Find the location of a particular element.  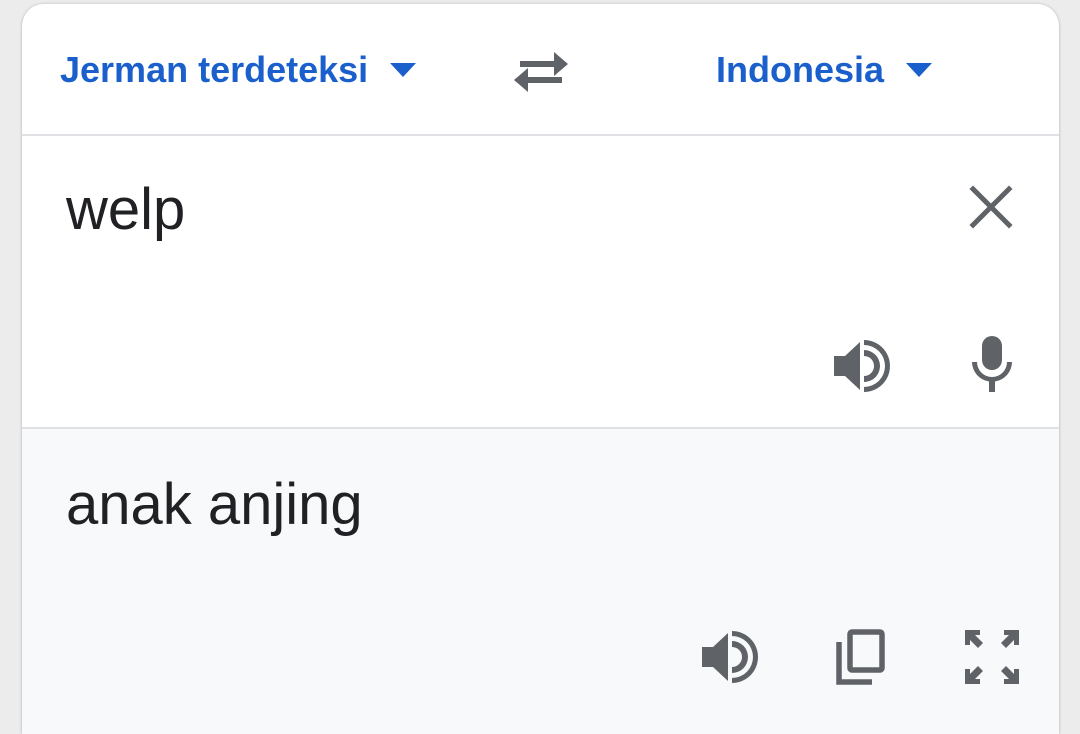

microphone-icon is located at coordinates (992, 364).